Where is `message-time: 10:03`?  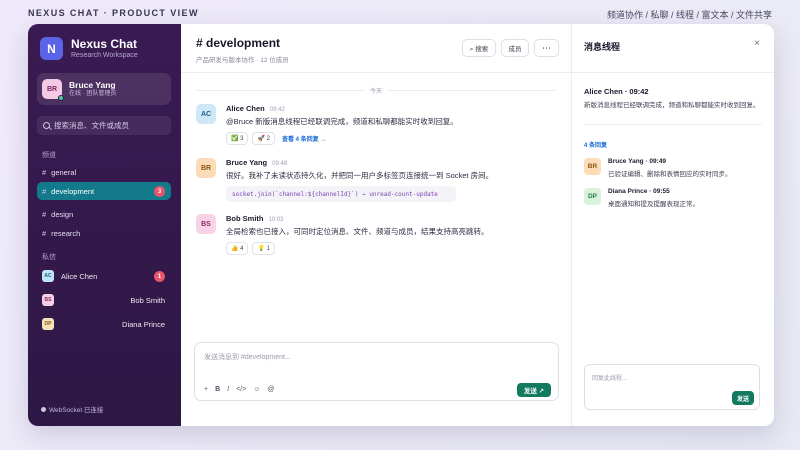
message-time: 10:03 is located at coordinates (276, 220).